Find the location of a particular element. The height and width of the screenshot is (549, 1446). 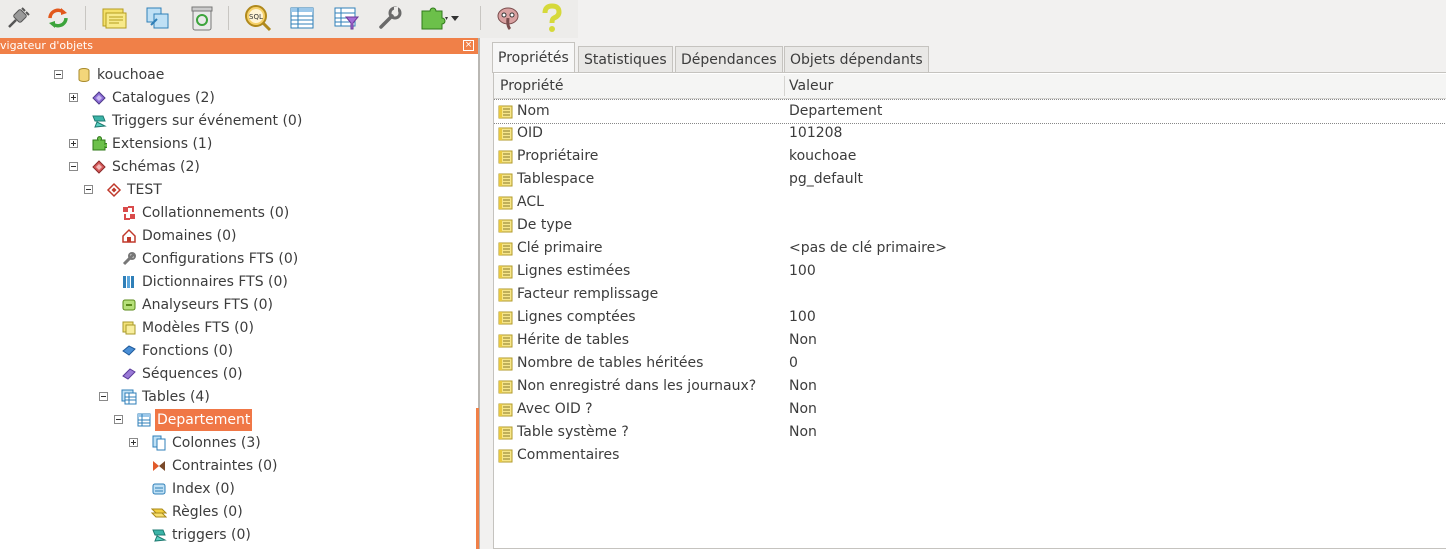

tab-statistics: Statistiques is located at coordinates (625, 59).